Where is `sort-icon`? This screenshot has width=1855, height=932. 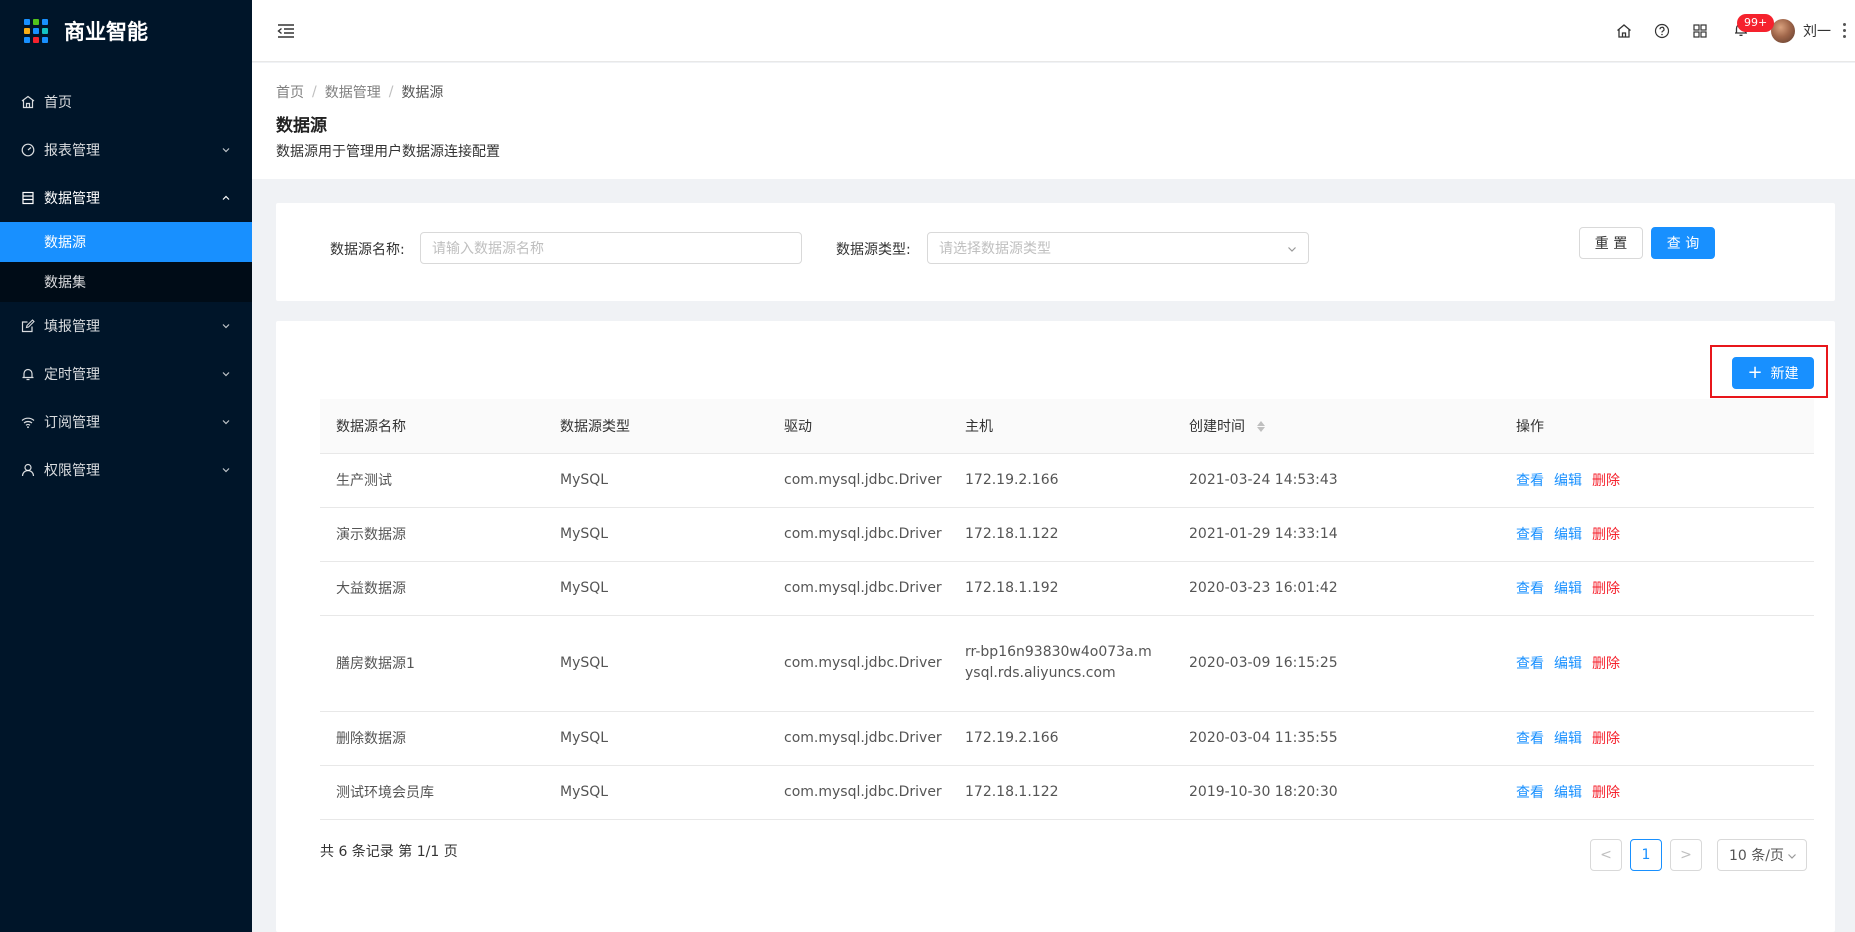 sort-icon is located at coordinates (1261, 427).